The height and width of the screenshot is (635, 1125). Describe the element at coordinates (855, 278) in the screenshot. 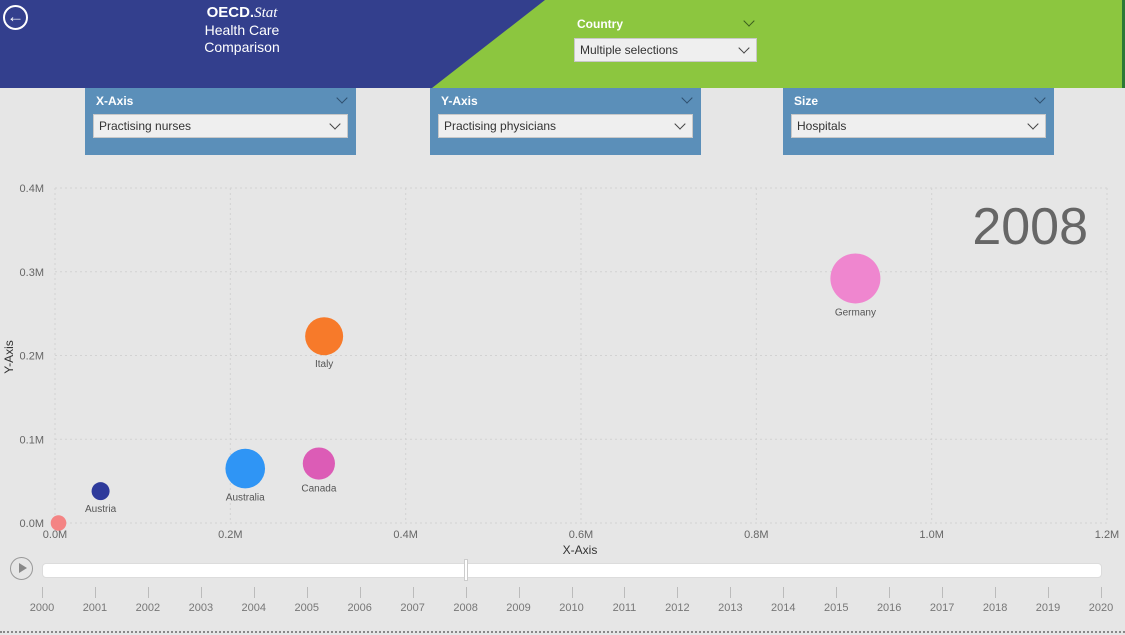

I see `bubble-germany` at that location.